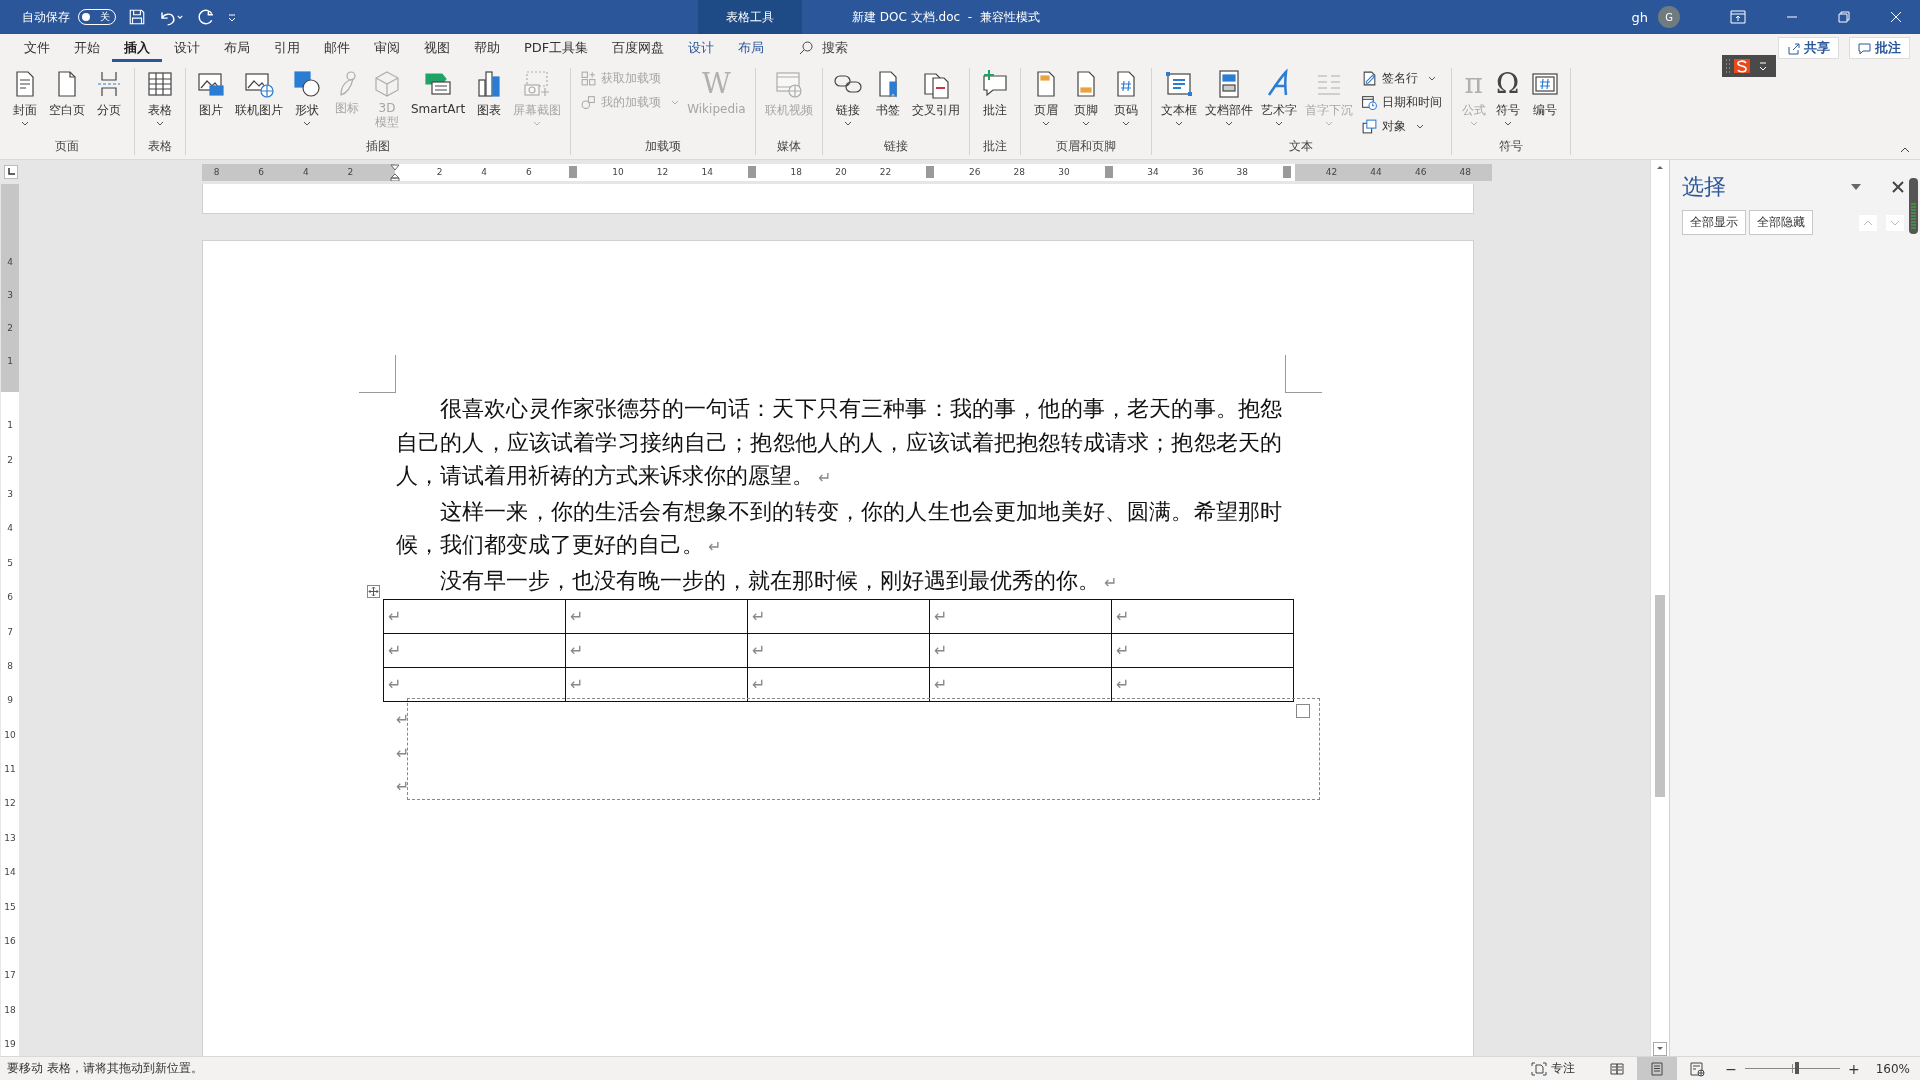 Image resolution: width=1920 pixels, height=1080 pixels. I want to click on ribbon-button: 封面, so click(25, 97).